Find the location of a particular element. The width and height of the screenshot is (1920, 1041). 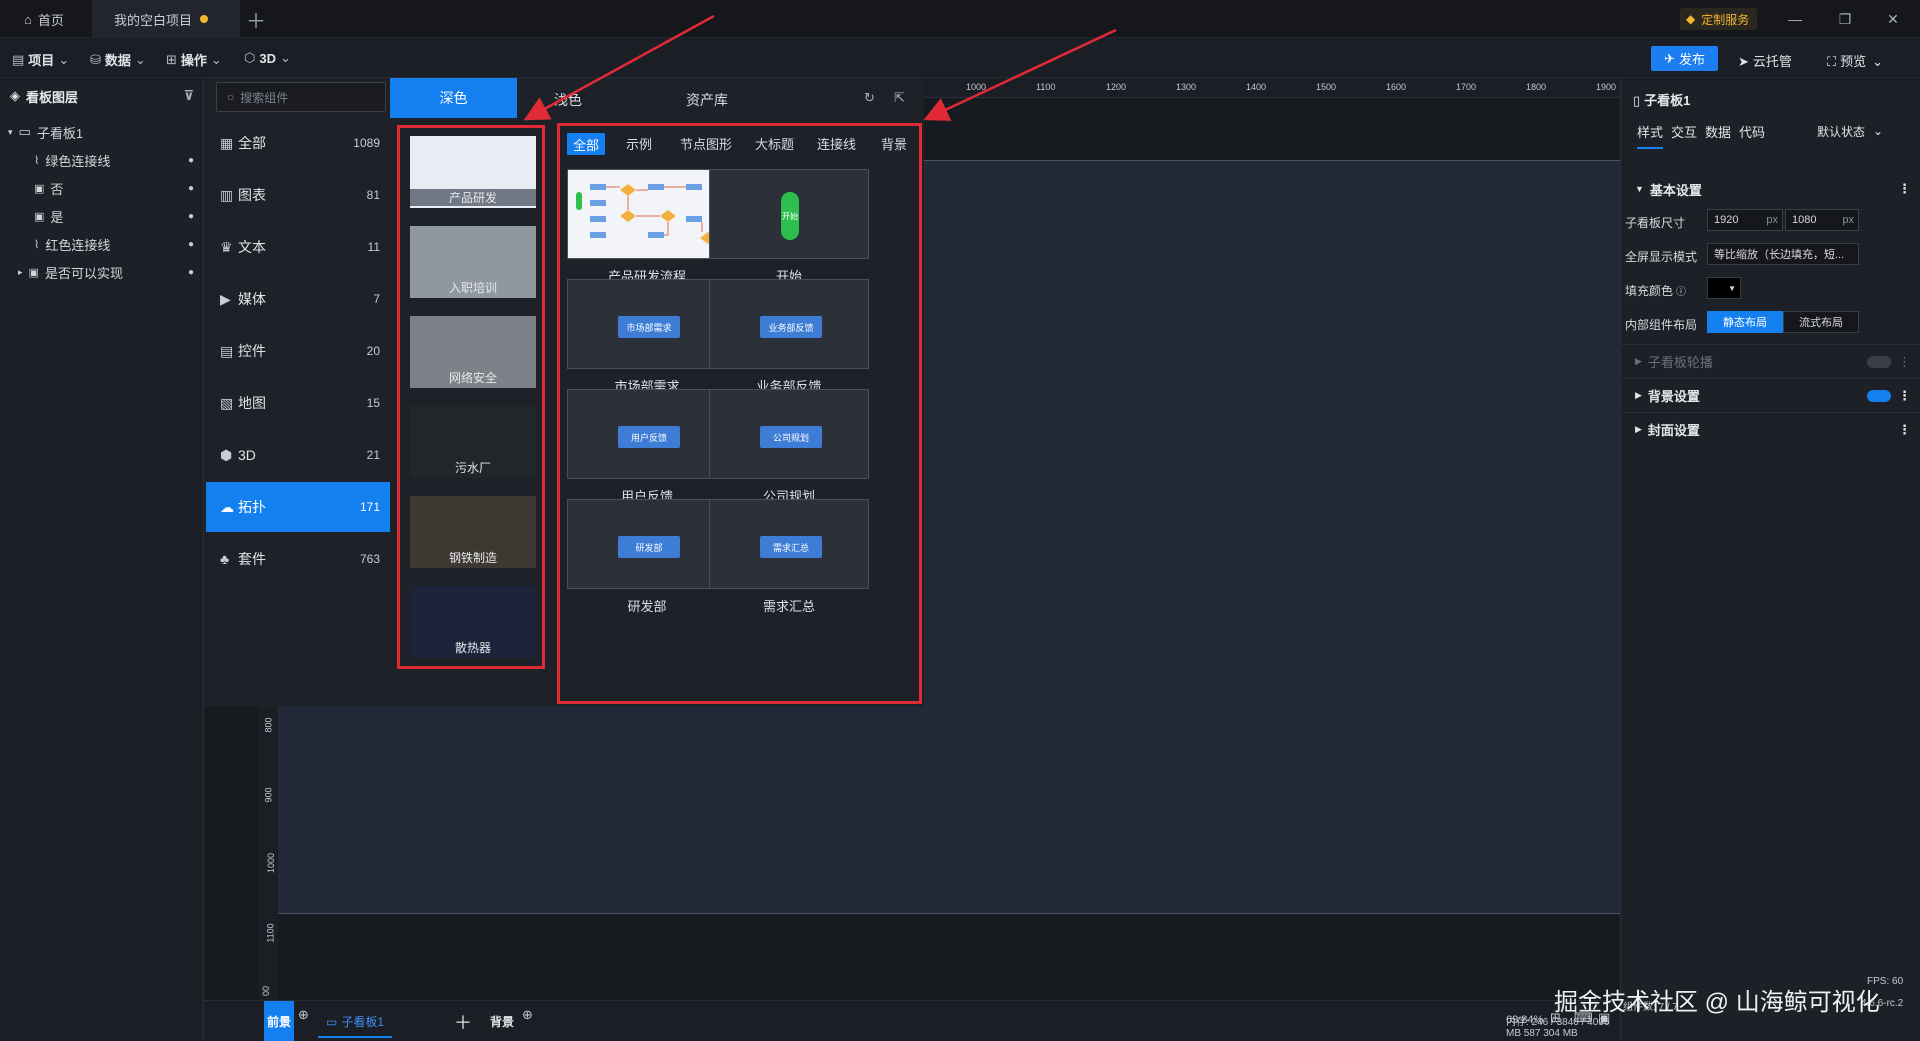

node-preview: 需求汇总 is located at coordinates (791, 547).